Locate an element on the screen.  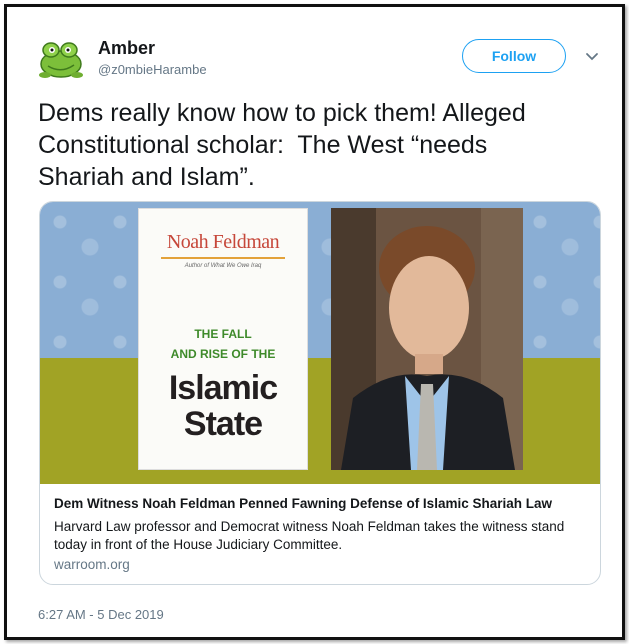
chevron-down-icon is located at coordinates (592, 56).